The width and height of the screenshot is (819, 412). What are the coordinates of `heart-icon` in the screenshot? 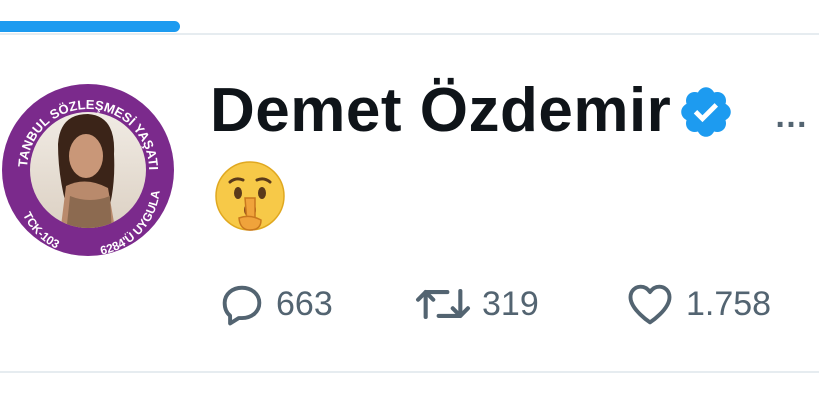 It's located at (650, 304).